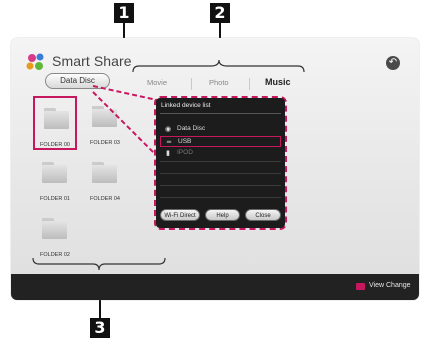  What do you see at coordinates (220, 13) in the screenshot?
I see `callout-2: 2` at bounding box center [220, 13].